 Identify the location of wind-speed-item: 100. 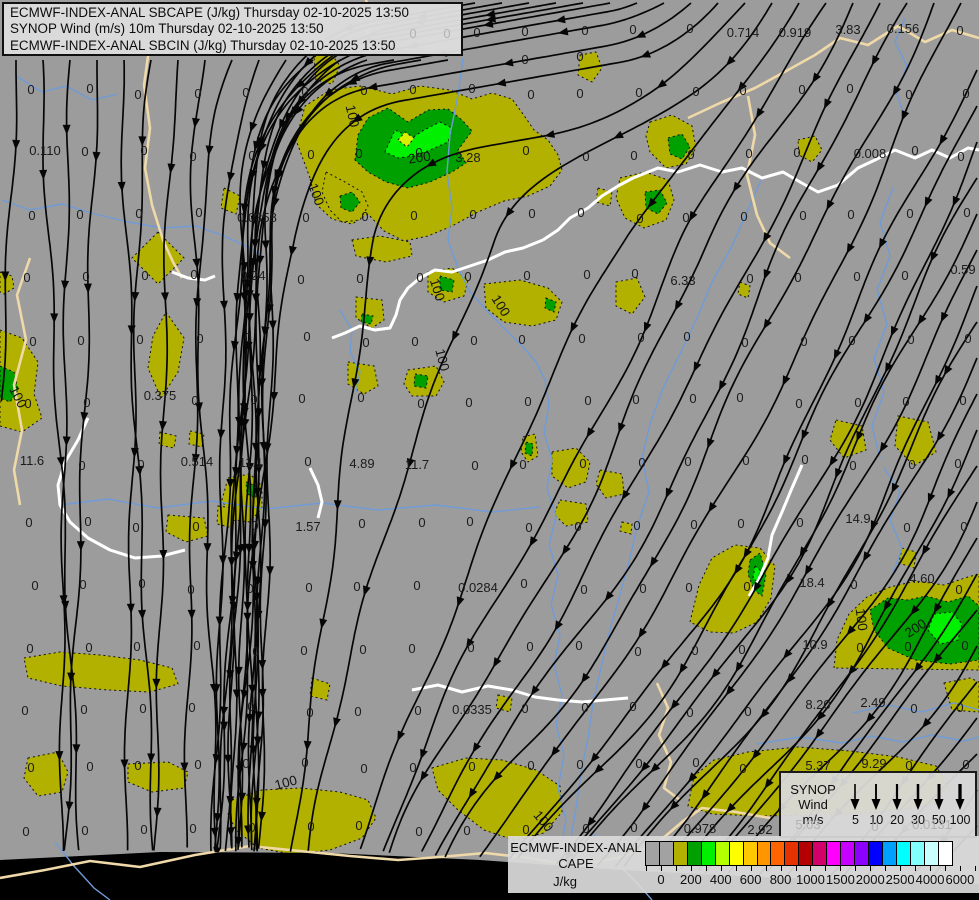
(960, 804).